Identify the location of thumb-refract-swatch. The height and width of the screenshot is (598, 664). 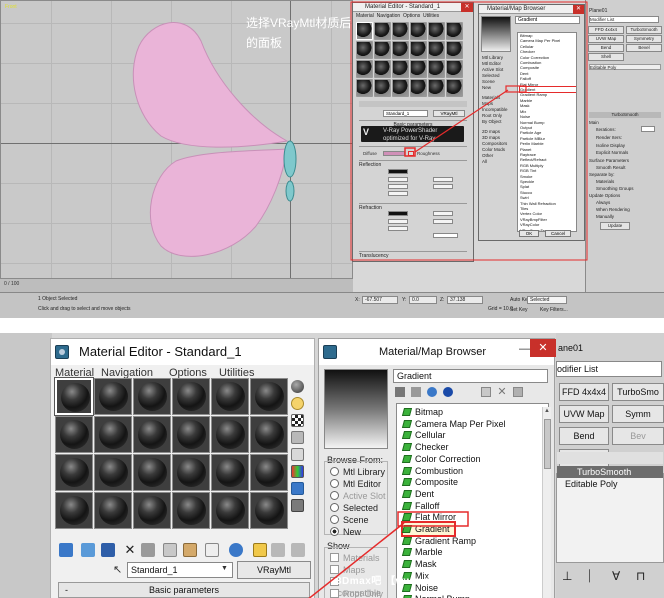
(398, 213).